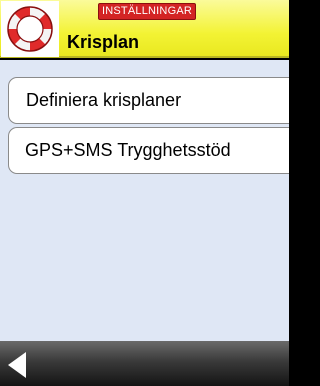 Image resolution: width=320 pixels, height=386 pixels. Describe the element at coordinates (144, 29) in the screenshot. I see `header-bar: INSTÄLLNINGAR Krisplan` at that location.